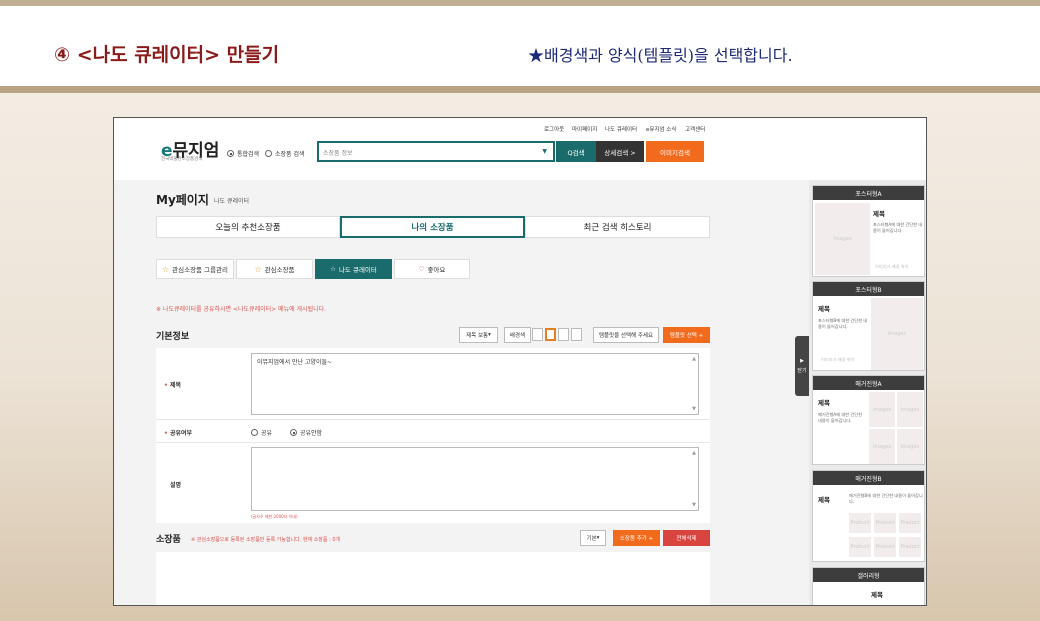 Image resolution: width=1040 pixels, height=621 pixels. What do you see at coordinates (172, 385) in the screenshot?
I see `title-label: • 제목` at bounding box center [172, 385].